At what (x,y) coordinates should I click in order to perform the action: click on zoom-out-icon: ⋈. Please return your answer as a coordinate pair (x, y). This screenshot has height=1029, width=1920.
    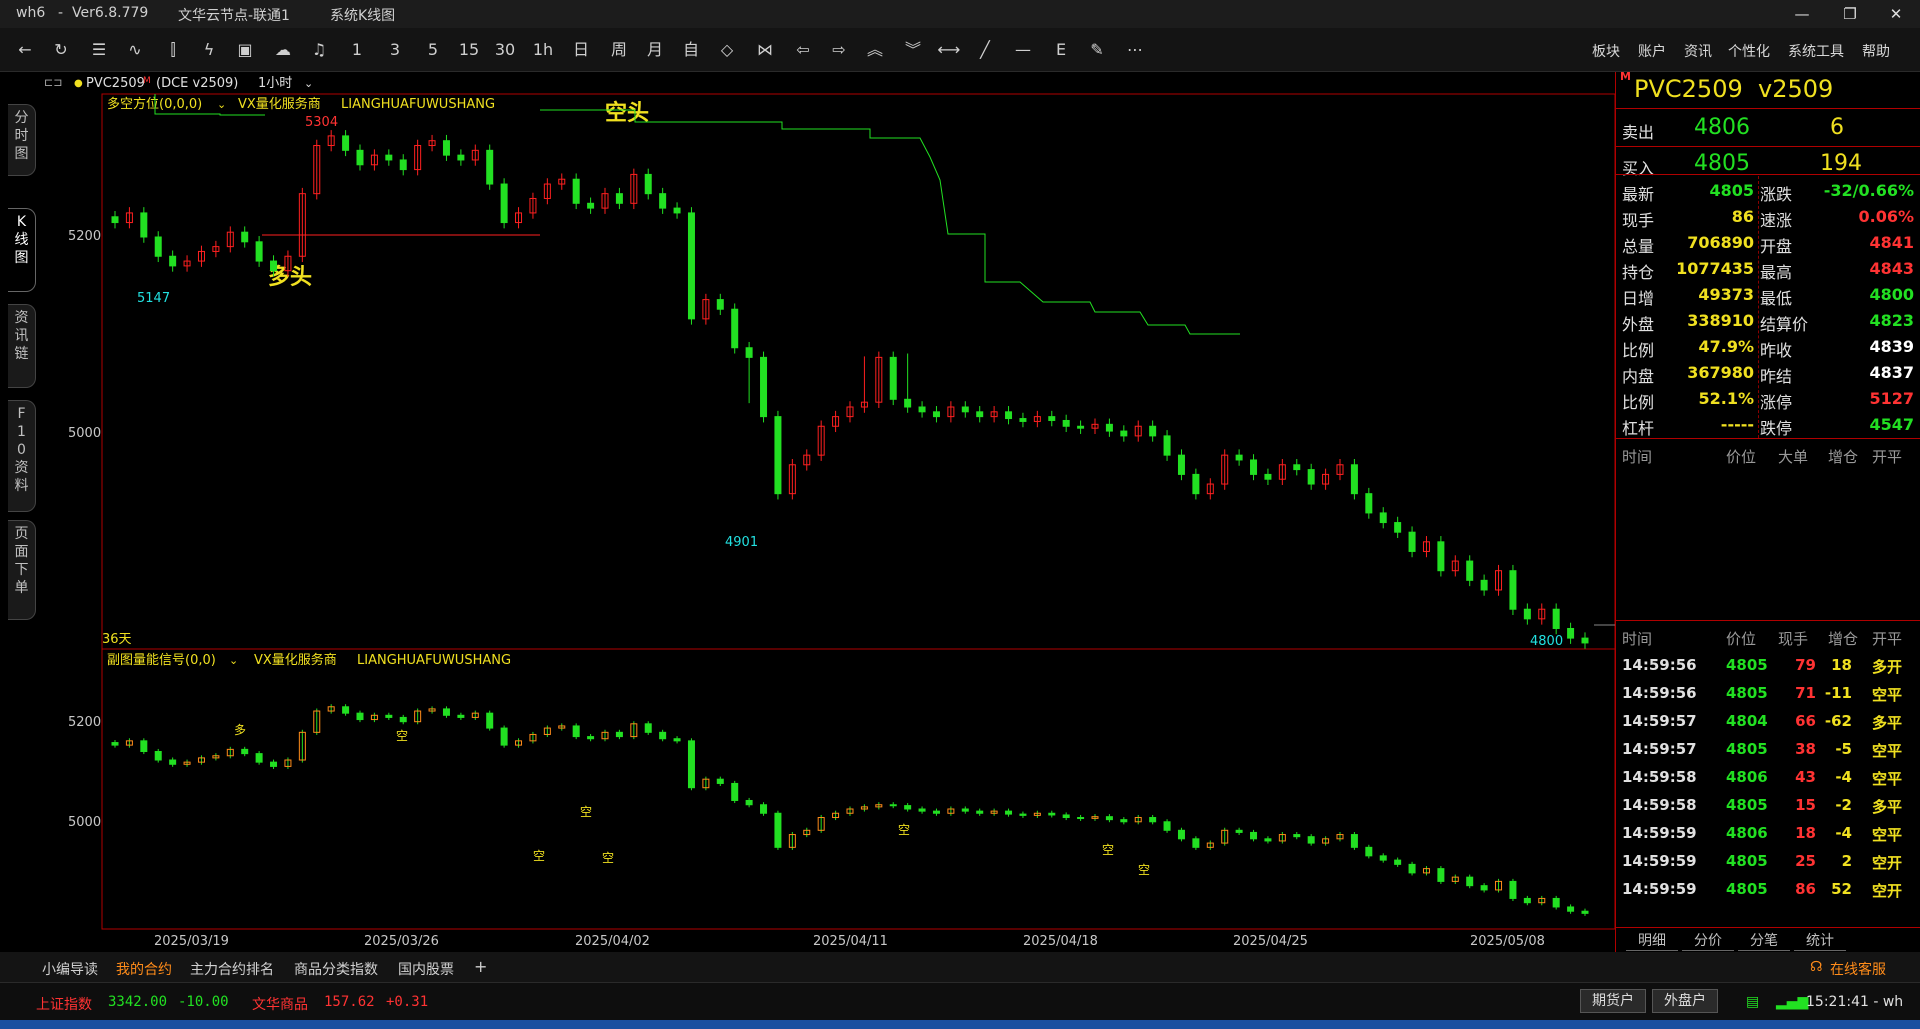
    Looking at the image, I should click on (765, 50).